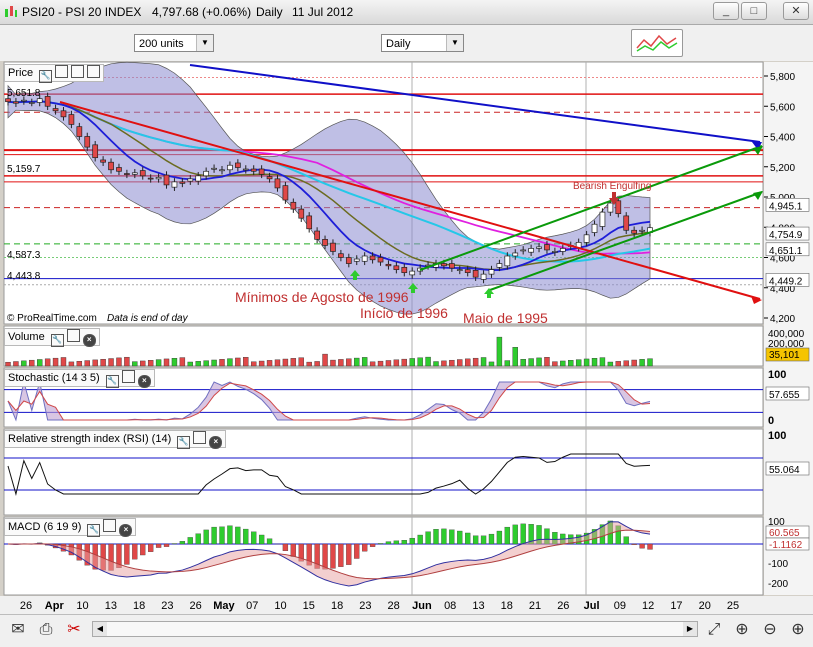 The height and width of the screenshot is (647, 813). Describe the element at coordinates (505, 318) in the screenshot. I see `annotation-maio: Maio de 1995` at that location.